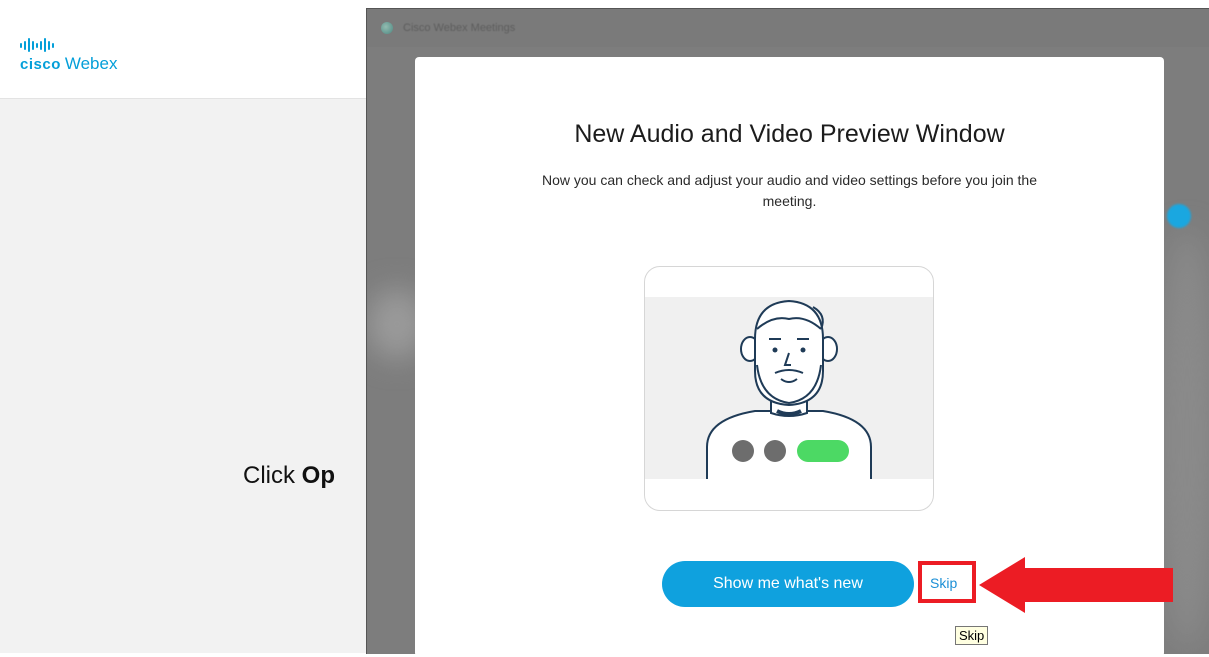  What do you see at coordinates (318, 475) in the screenshot?
I see `instruction-bold: Op` at bounding box center [318, 475].